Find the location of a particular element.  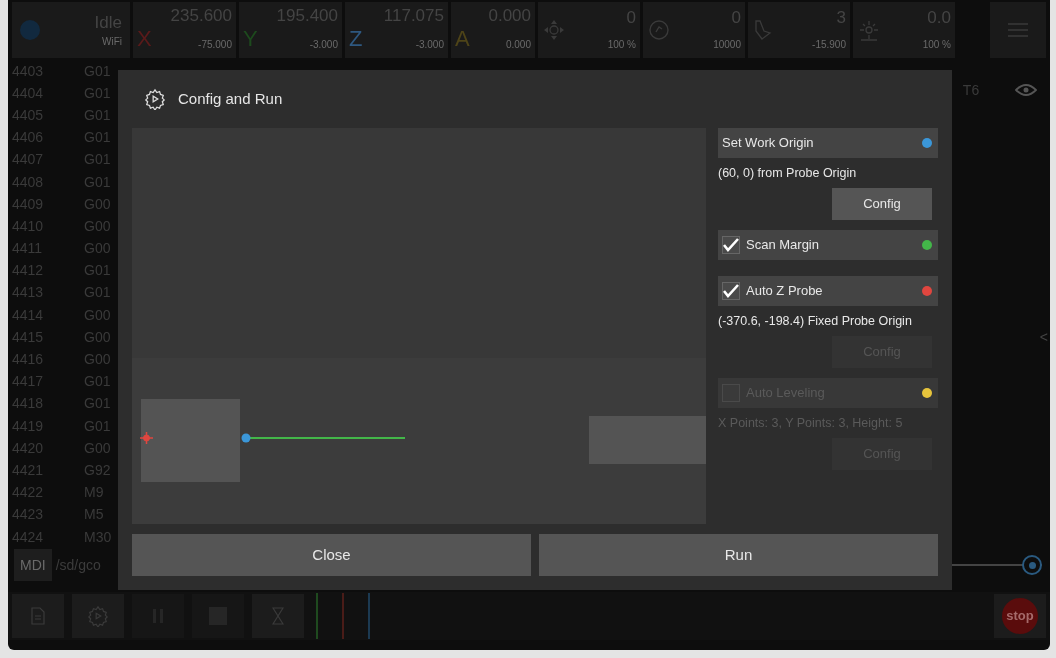

gauge-subvalue: 10000 is located at coordinates (727, 45).